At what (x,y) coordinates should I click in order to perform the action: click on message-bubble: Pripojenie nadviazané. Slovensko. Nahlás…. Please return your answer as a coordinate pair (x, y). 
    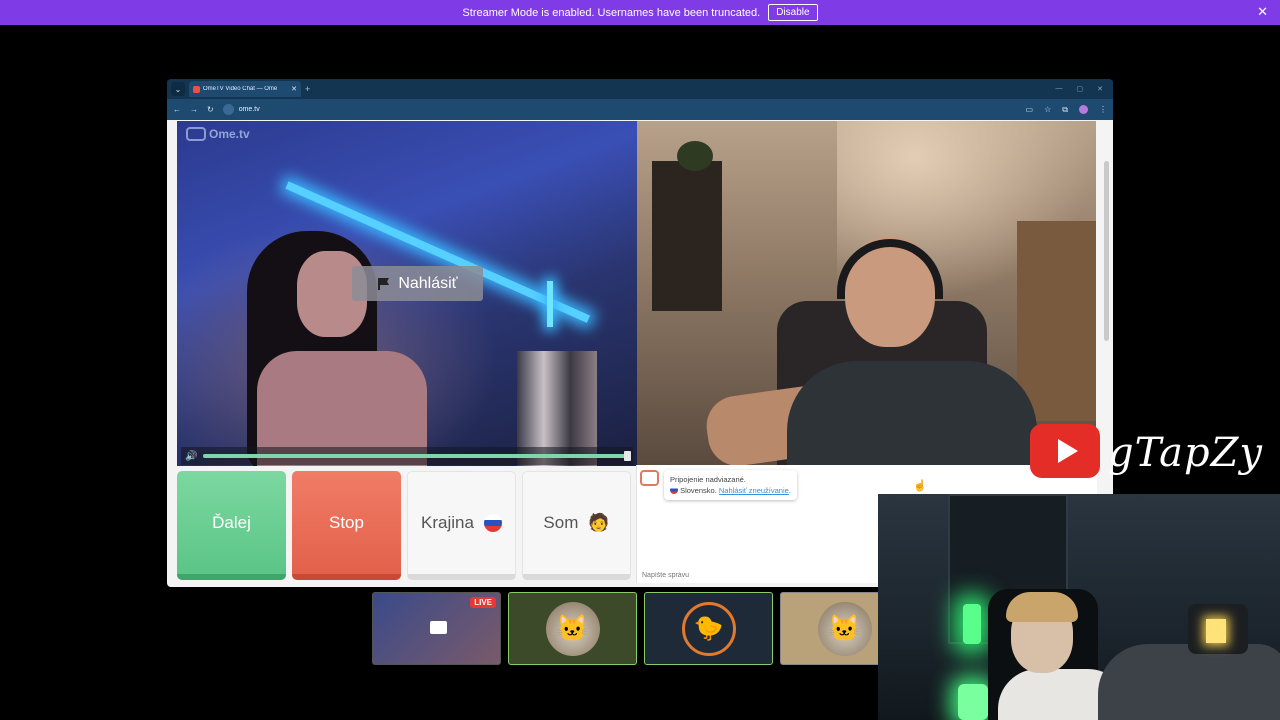
    Looking at the image, I should click on (730, 485).